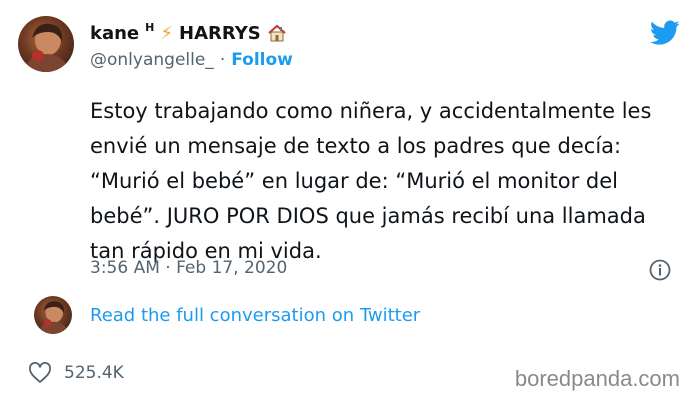 This screenshot has height=400, width=700. I want to click on like-count: 525.4K, so click(94, 373).